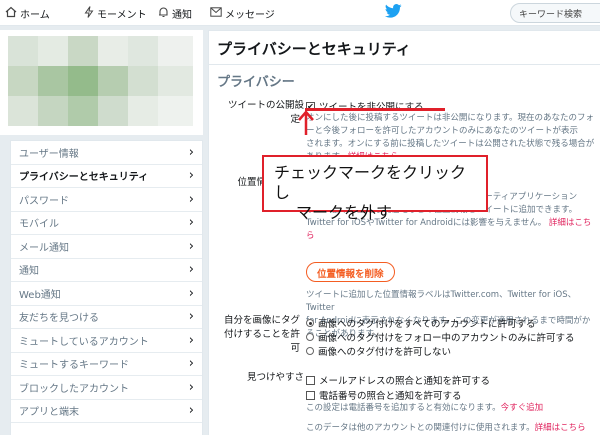 The height and width of the screenshot is (435, 600). I want to click on pixelated-profile-image, so click(100, 81).